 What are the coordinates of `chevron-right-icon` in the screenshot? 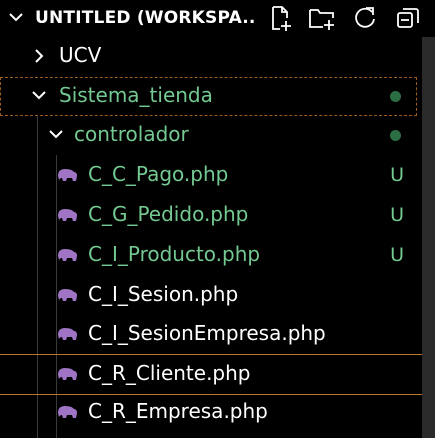 It's located at (39, 56).